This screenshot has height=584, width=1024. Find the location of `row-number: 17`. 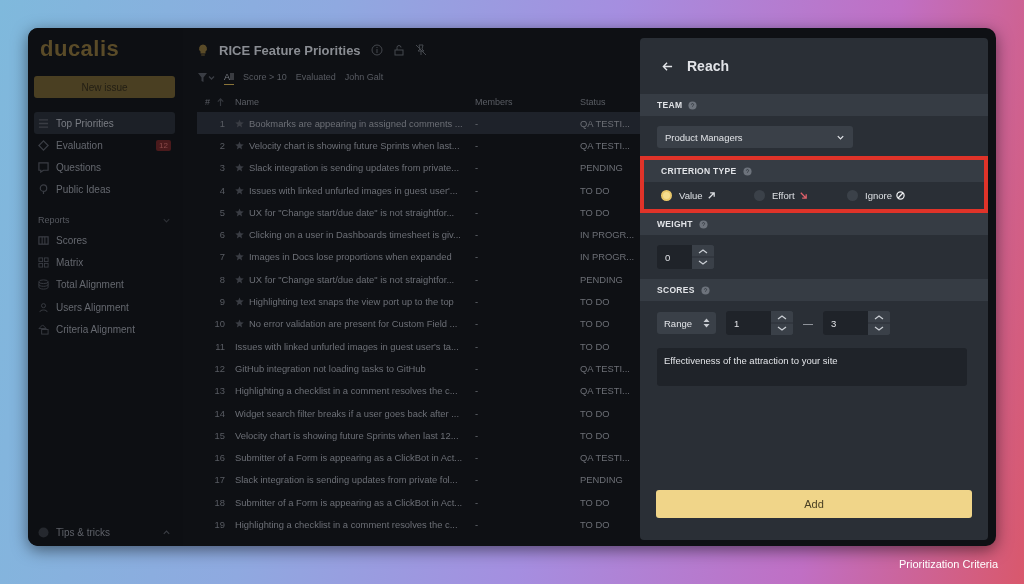

row-number: 17 is located at coordinates (219, 480).